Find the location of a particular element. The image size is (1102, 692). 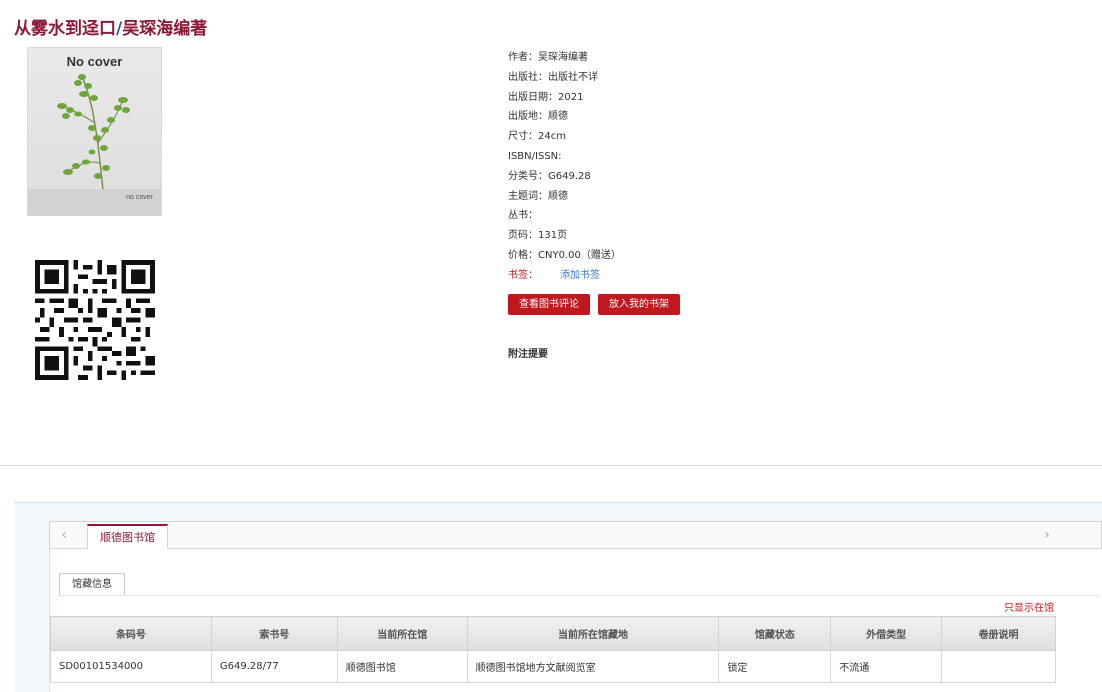

meta-size: 尺寸：24cm is located at coordinates (537, 137).